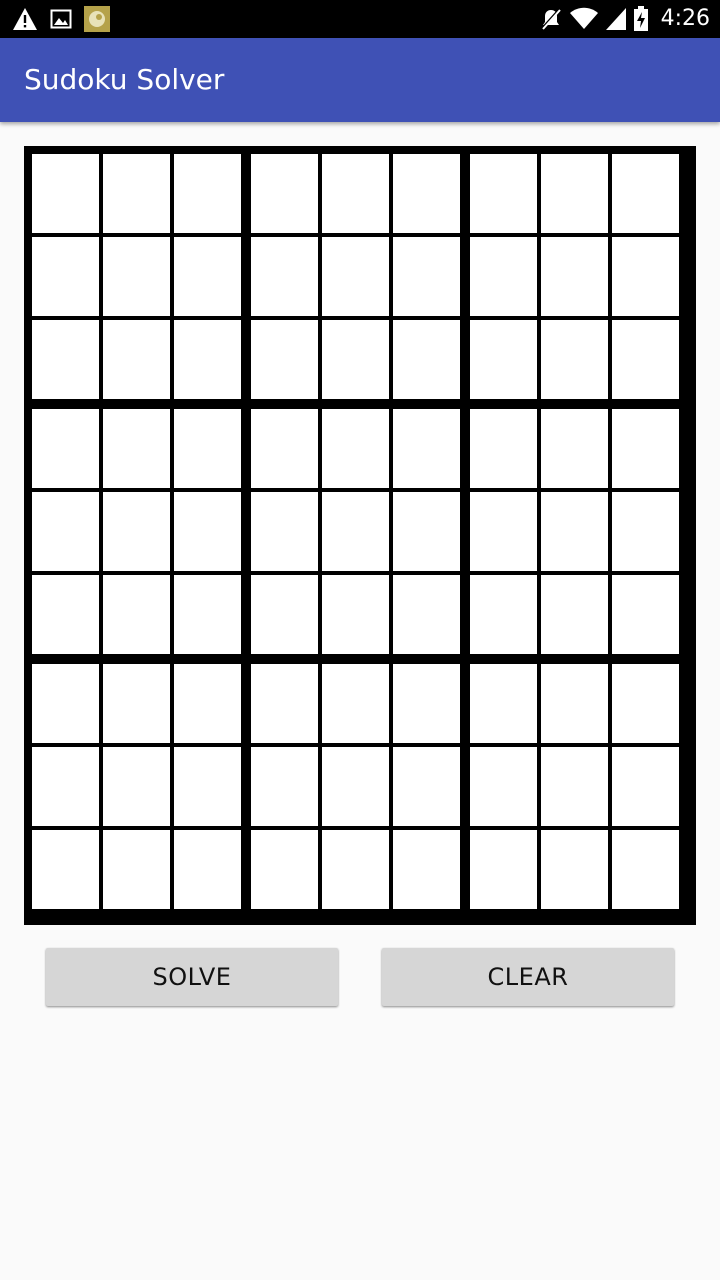  I want to click on sudoku-cell-r6-c8, so click(574, 614).